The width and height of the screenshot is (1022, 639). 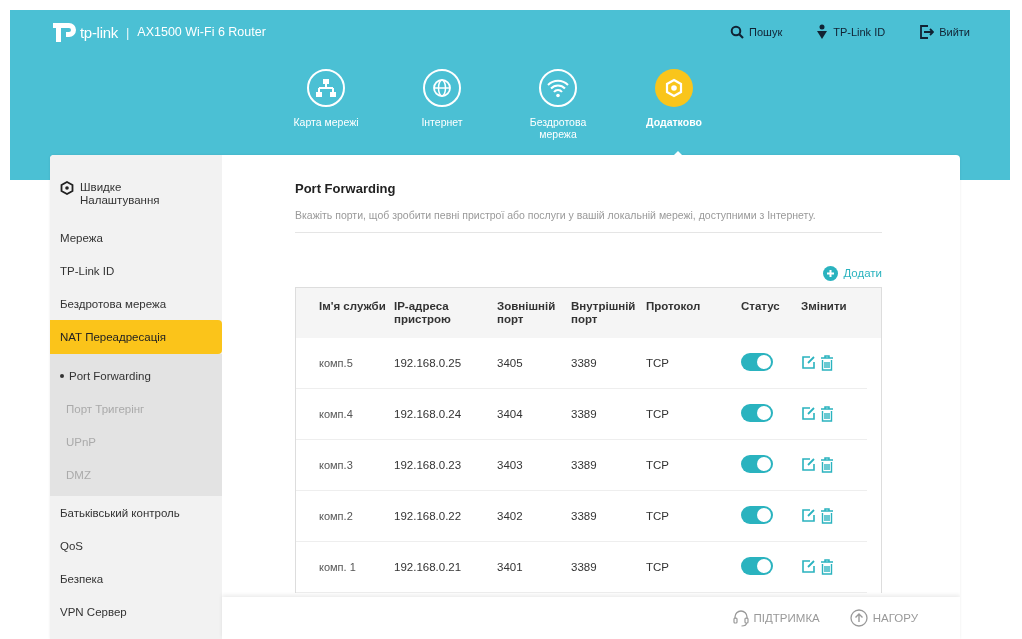 I want to click on table-cell-text: комп. 1, so click(x=338, y=567).